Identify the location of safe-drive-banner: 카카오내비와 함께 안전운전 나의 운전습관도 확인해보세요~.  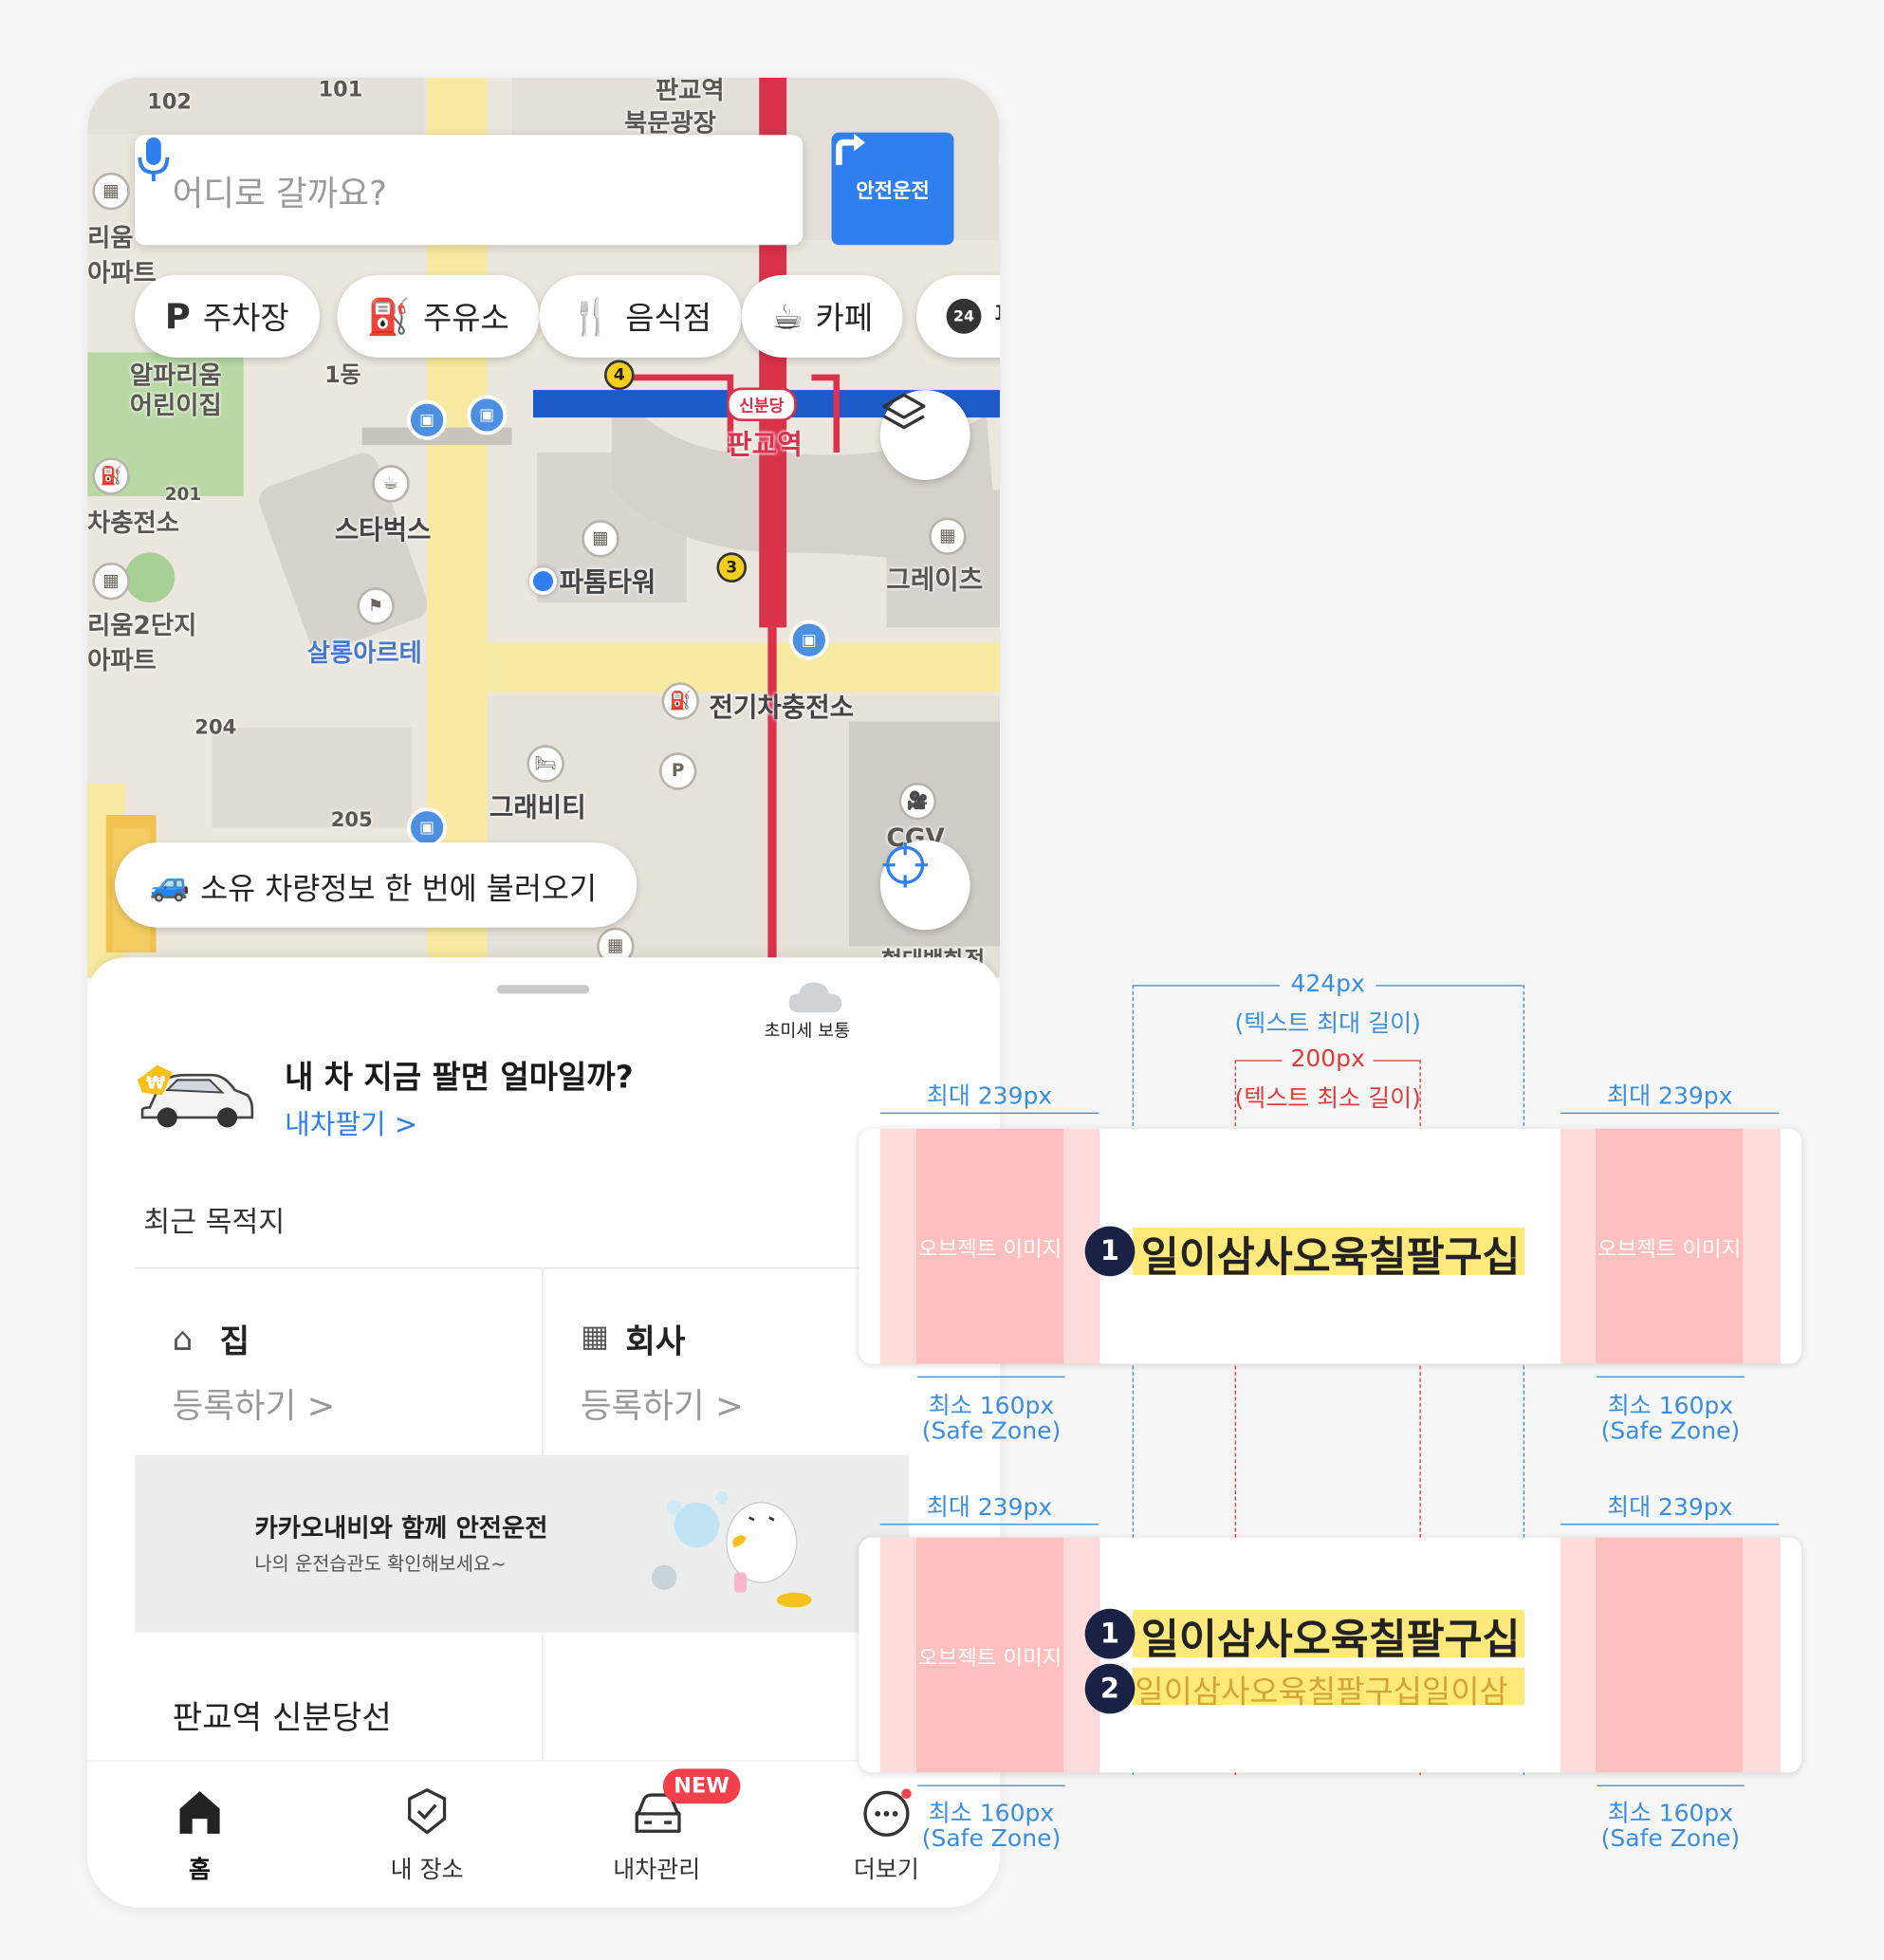
(522, 1544).